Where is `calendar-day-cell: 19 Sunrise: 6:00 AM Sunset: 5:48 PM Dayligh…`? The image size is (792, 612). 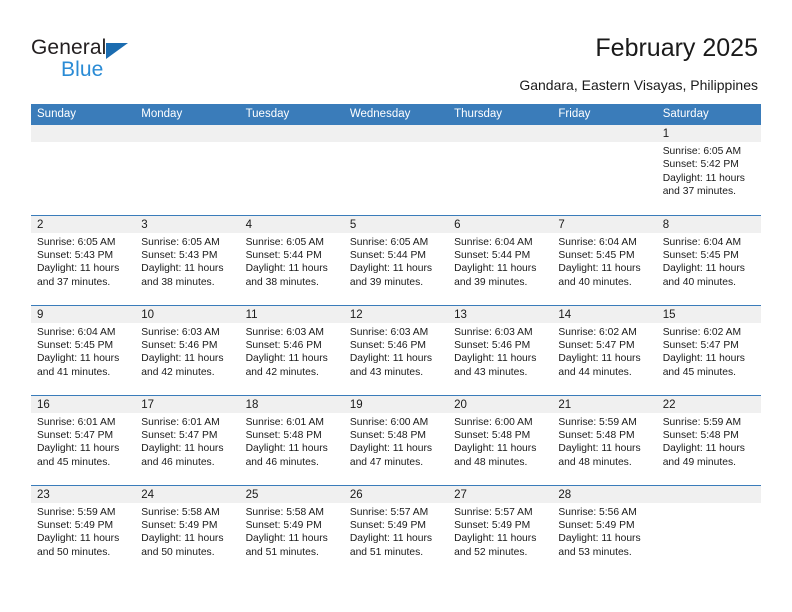 calendar-day-cell: 19 Sunrise: 6:00 AM Sunset: 5:48 PM Dayligh… is located at coordinates (396, 439).